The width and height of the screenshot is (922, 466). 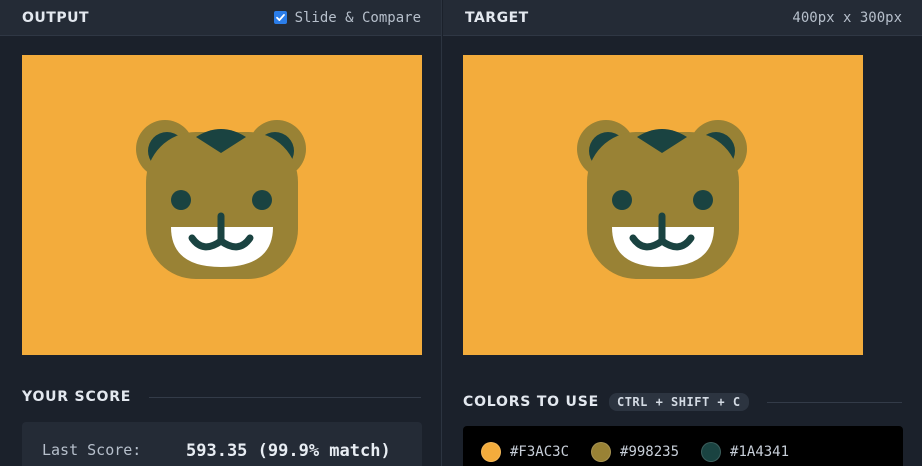 I want to click on colors-divider, so click(x=834, y=402).